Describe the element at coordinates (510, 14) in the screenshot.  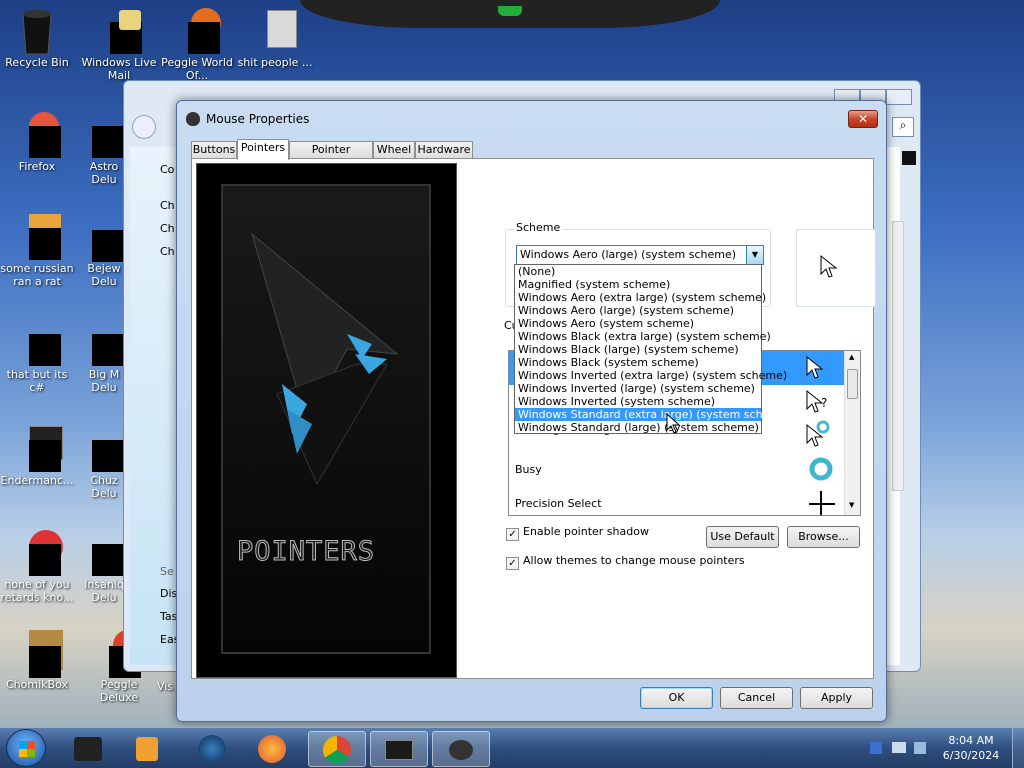
I see `top-gadget` at that location.